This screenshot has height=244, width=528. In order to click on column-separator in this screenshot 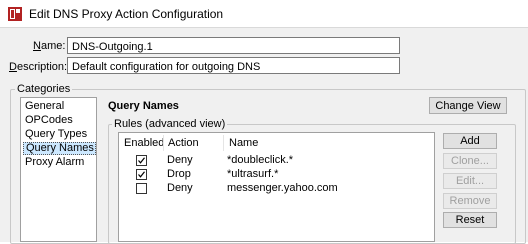, I will do `click(223, 143)`.